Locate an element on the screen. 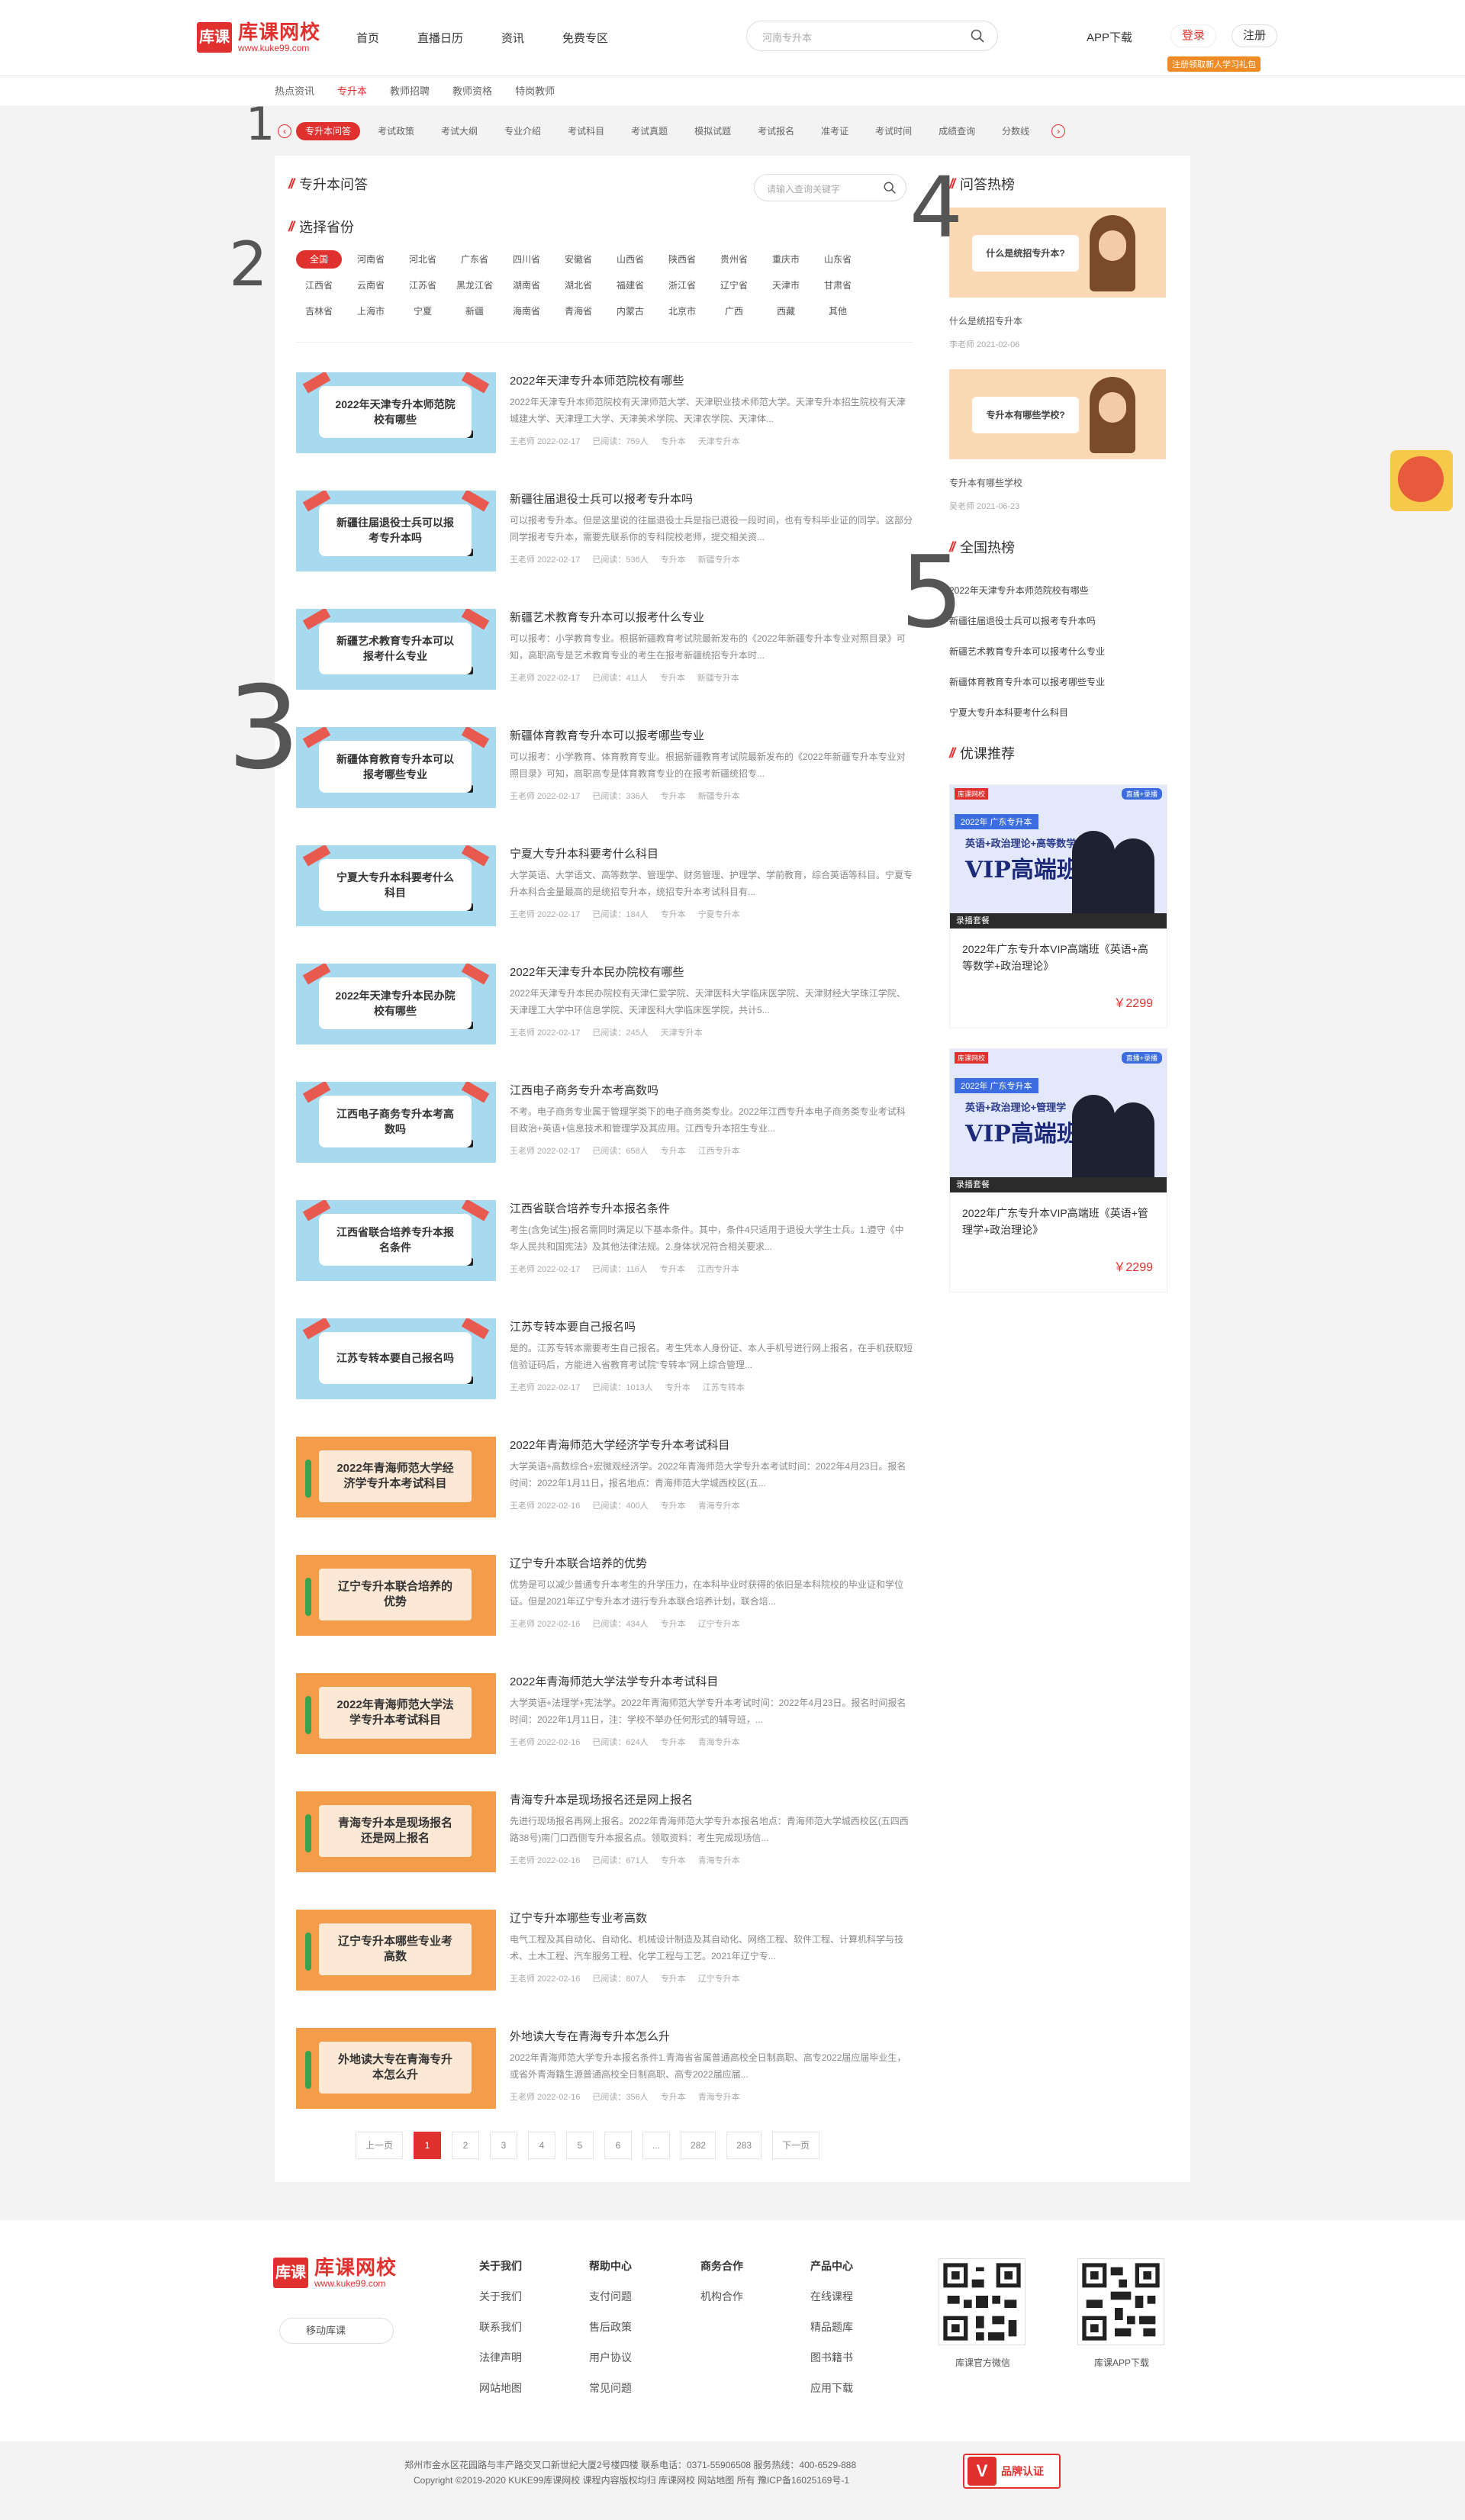 This screenshot has height=2520, width=1465. province-option: 新疆 is located at coordinates (475, 311).